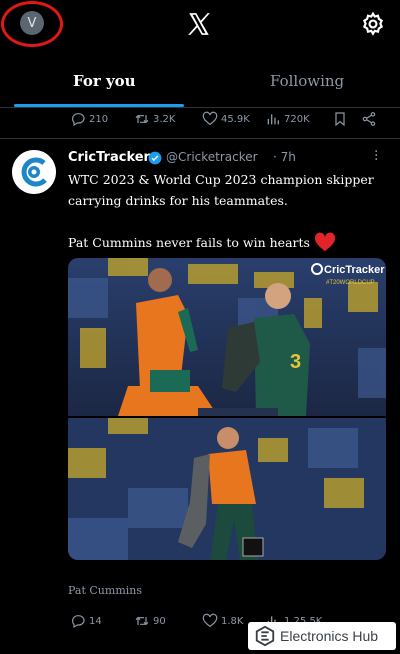 The height and width of the screenshot is (654, 400). What do you see at coordinates (273, 119) in the screenshot?
I see `views-icon` at bounding box center [273, 119].